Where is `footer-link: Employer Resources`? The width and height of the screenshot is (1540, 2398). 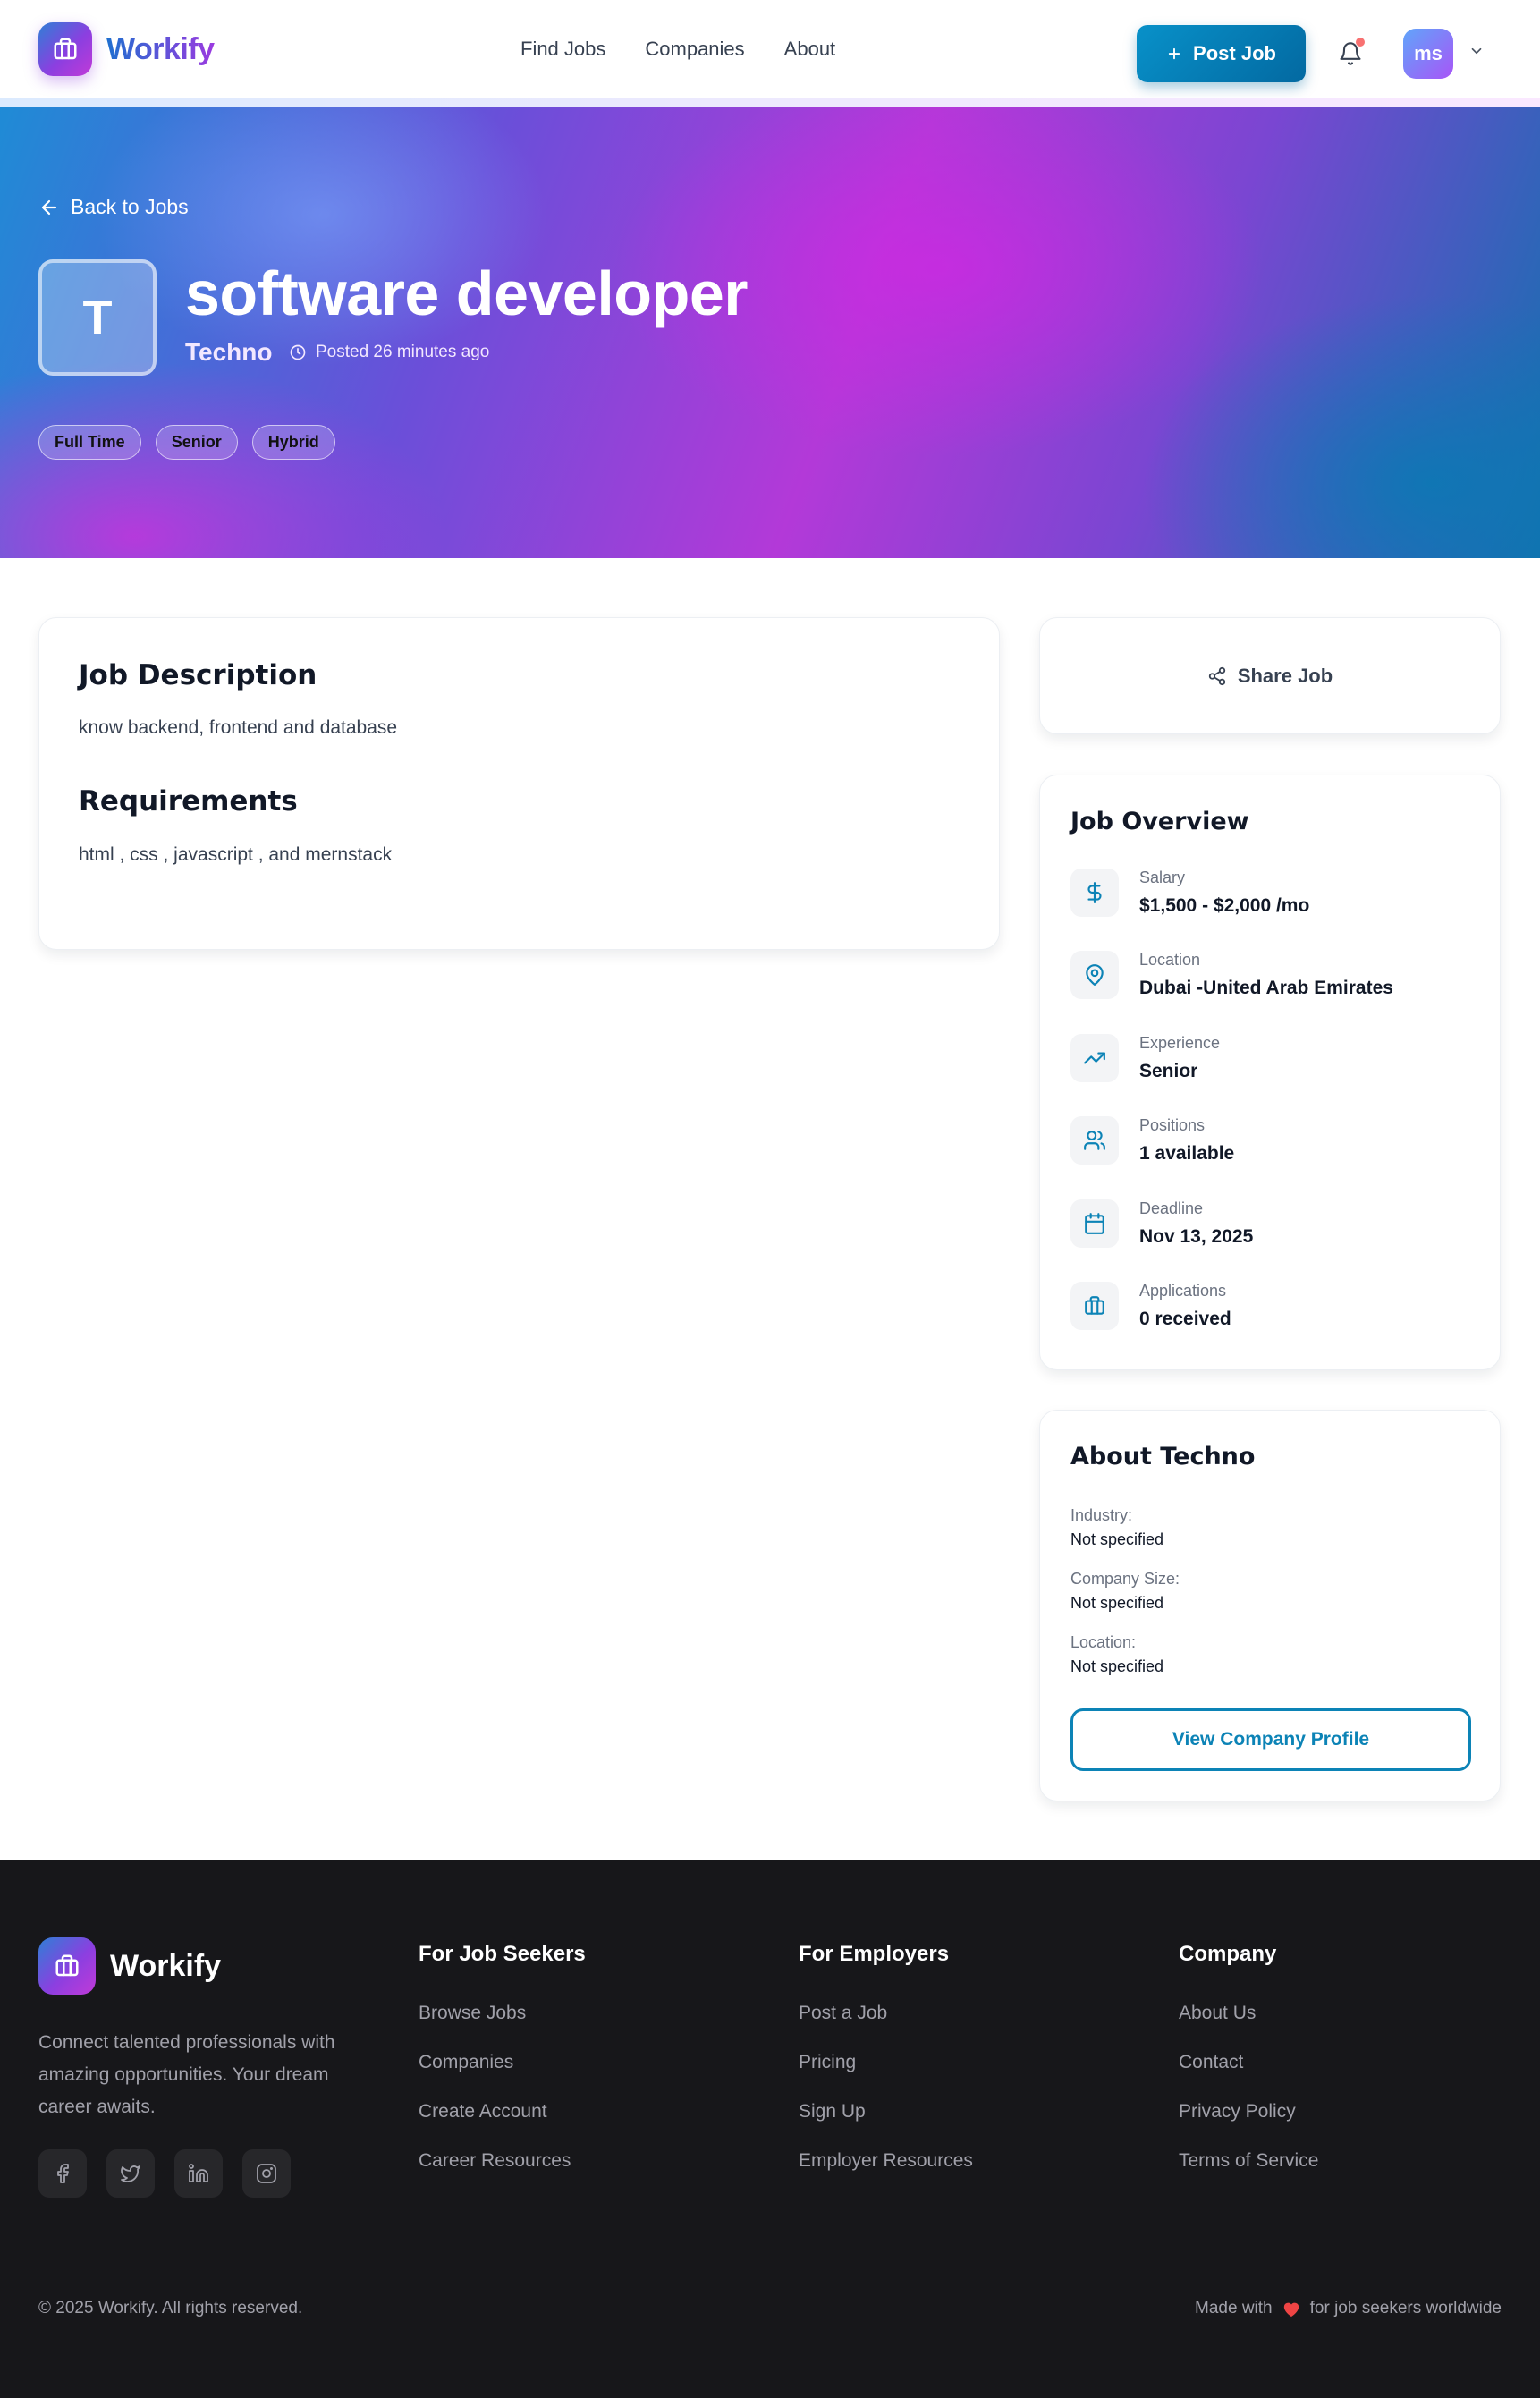
footer-link: Employer Resources is located at coordinates (886, 2174).